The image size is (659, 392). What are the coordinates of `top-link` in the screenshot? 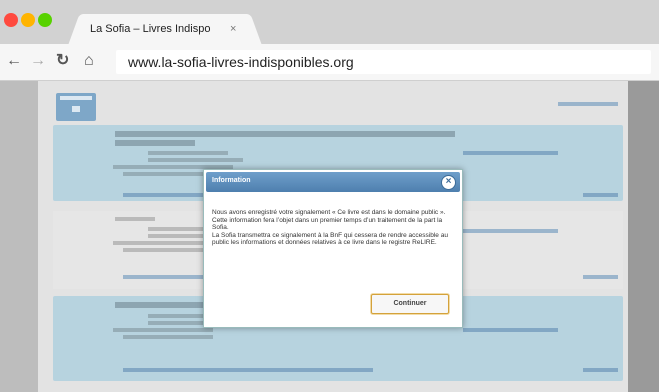 It's located at (588, 104).